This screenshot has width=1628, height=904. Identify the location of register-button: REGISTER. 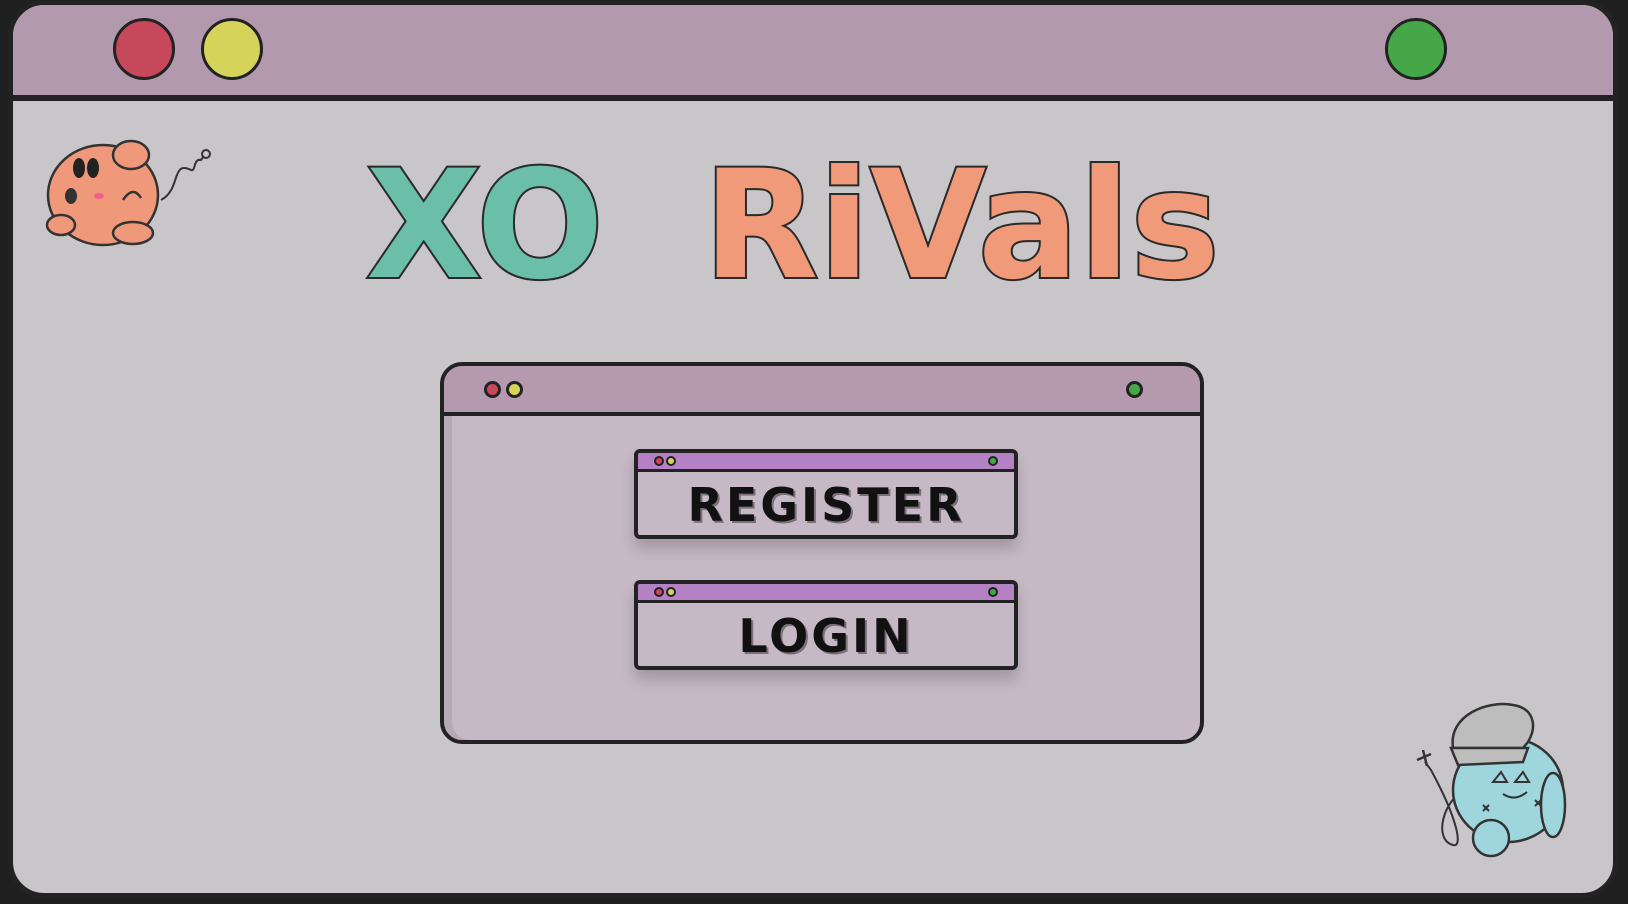
(826, 494).